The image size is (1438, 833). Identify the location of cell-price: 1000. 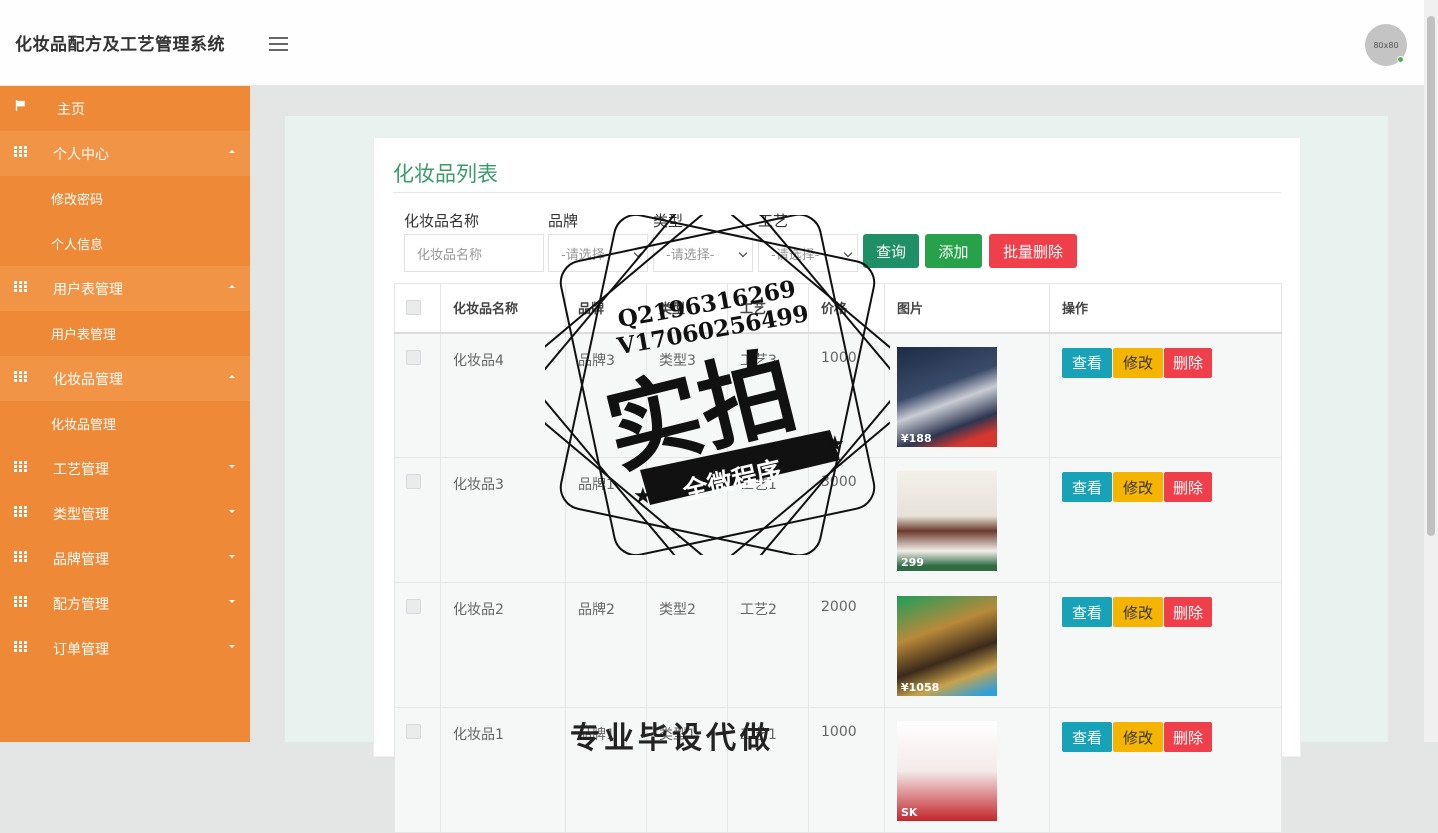
(846, 770).